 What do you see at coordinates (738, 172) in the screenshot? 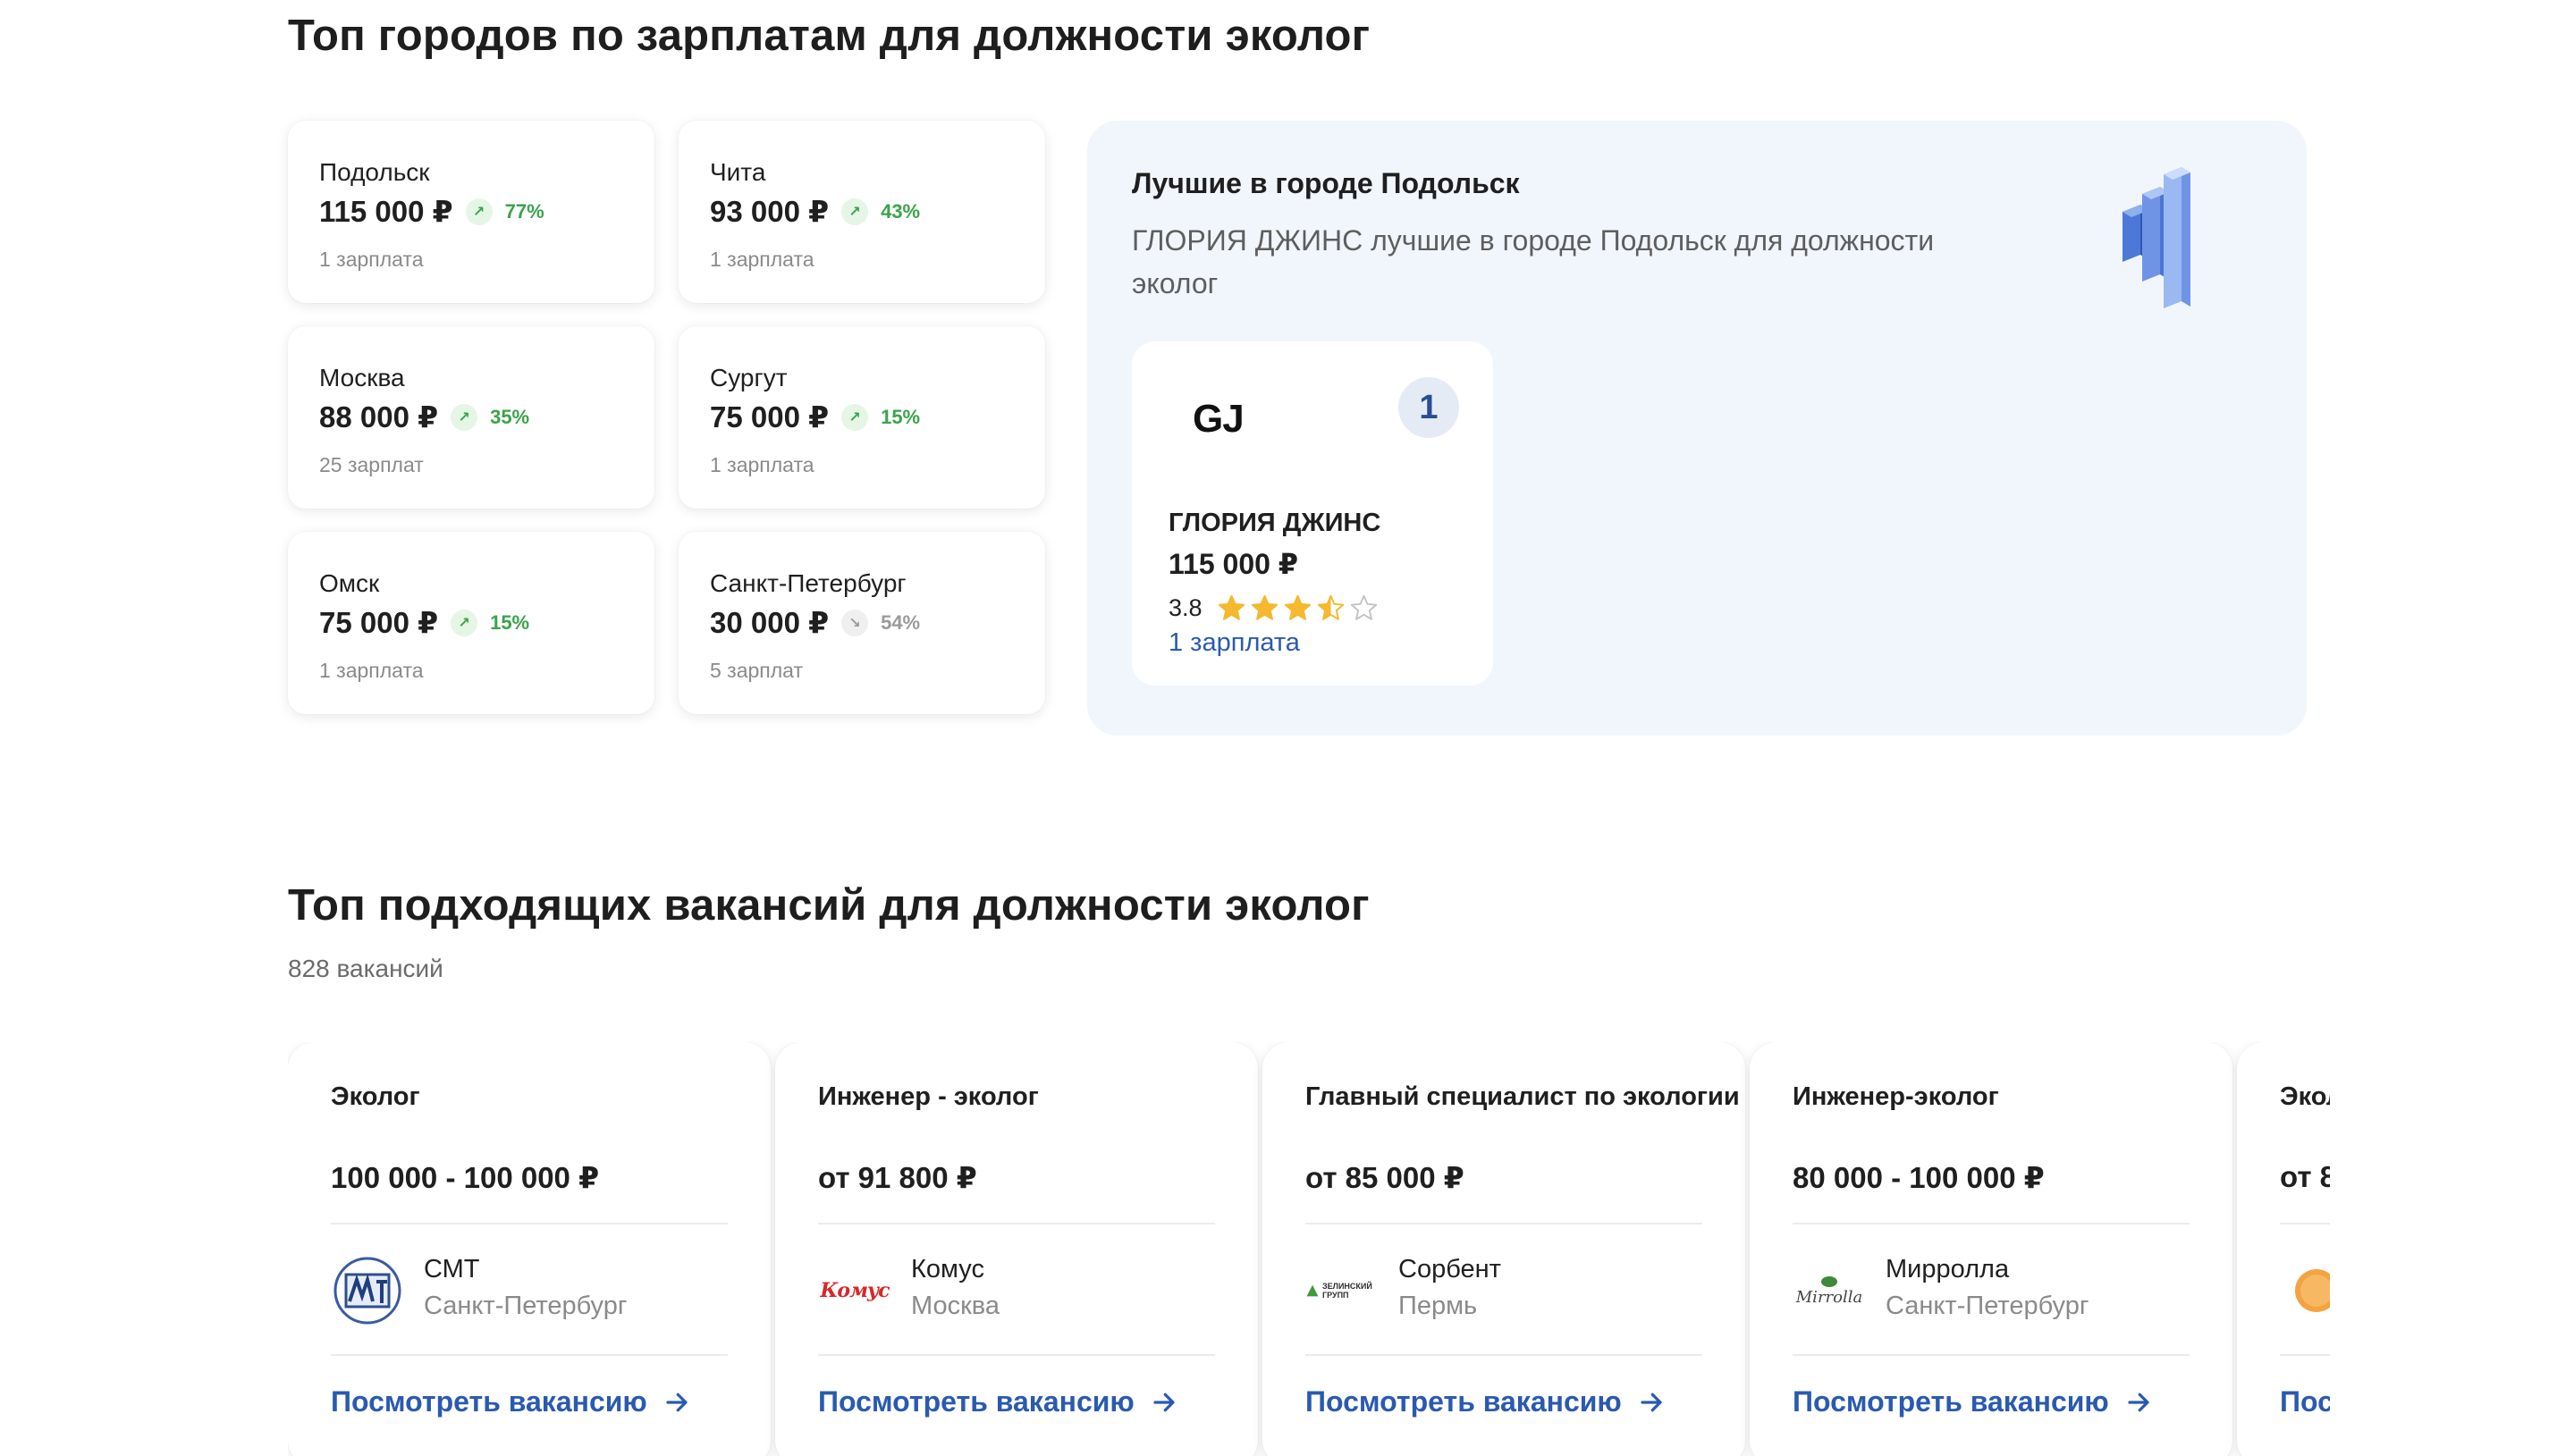
I see `city-name: Чита` at bounding box center [738, 172].